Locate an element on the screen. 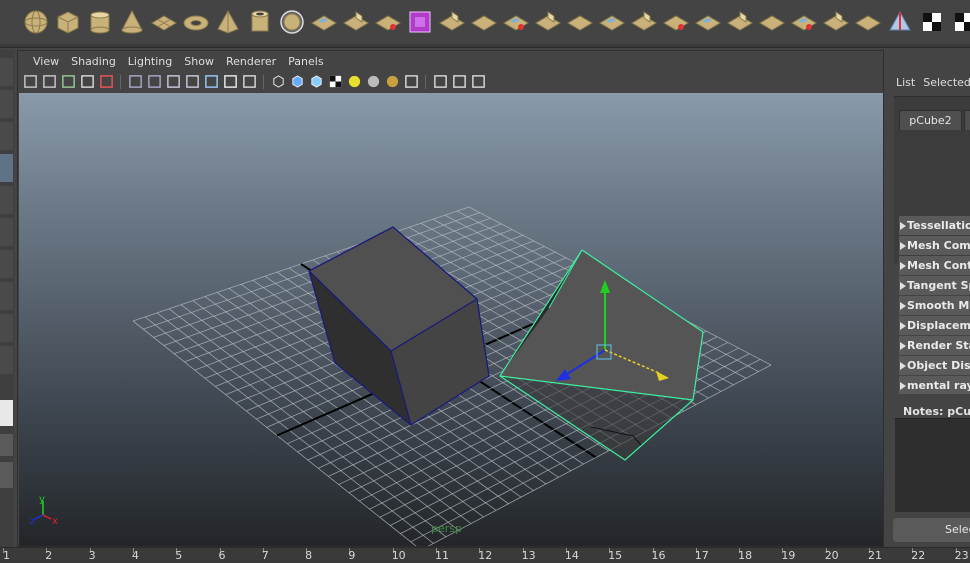 This screenshot has height=563, width=970. resolution-gate-icon is located at coordinates (173, 82).